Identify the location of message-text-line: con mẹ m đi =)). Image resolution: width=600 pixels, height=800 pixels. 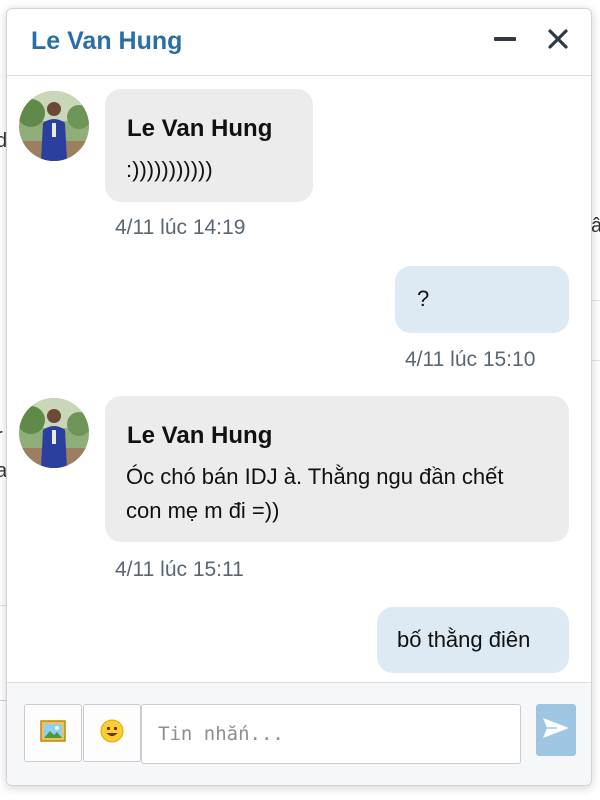
(203, 510).